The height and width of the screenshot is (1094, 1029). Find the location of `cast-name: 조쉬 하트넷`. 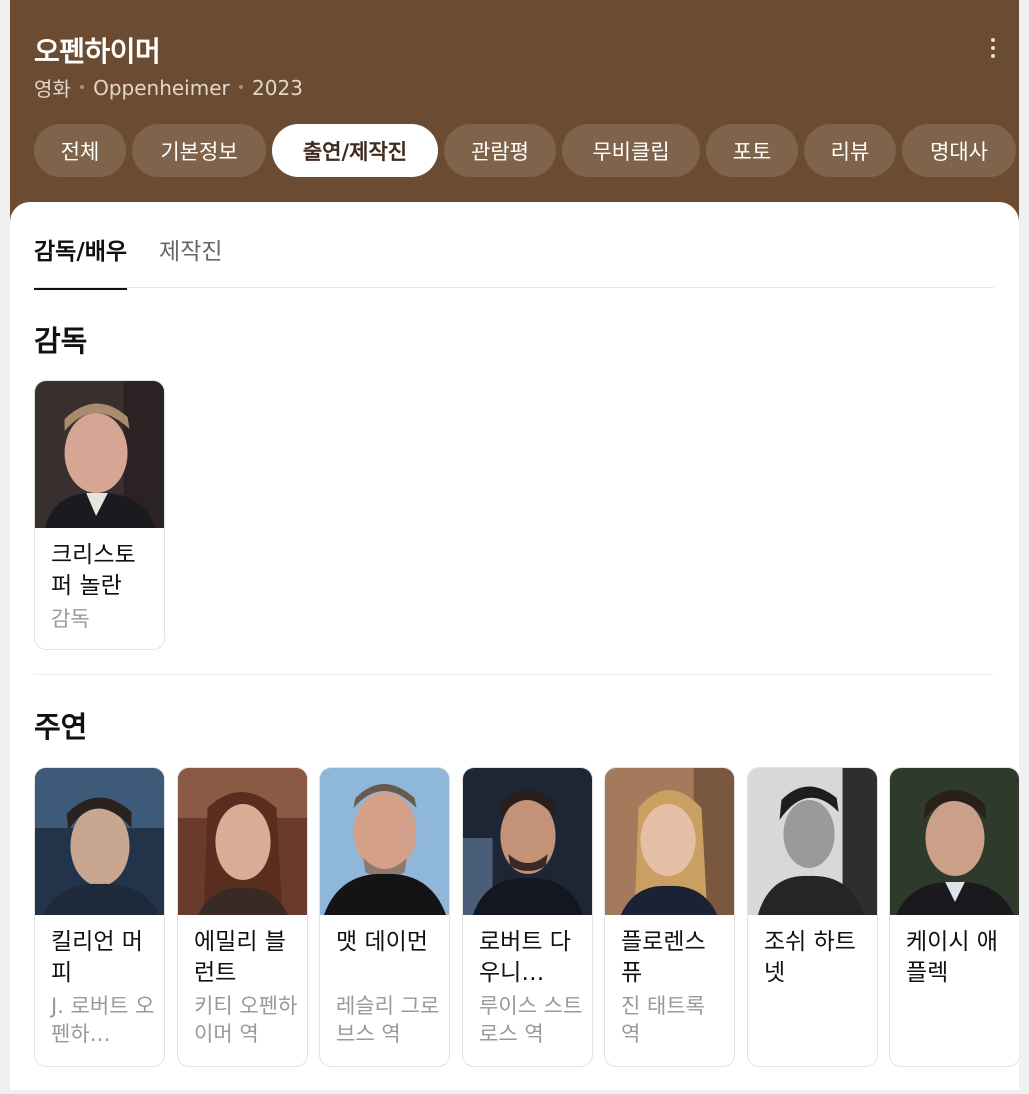

cast-name: 조쉬 하트넷 is located at coordinates (810, 957).